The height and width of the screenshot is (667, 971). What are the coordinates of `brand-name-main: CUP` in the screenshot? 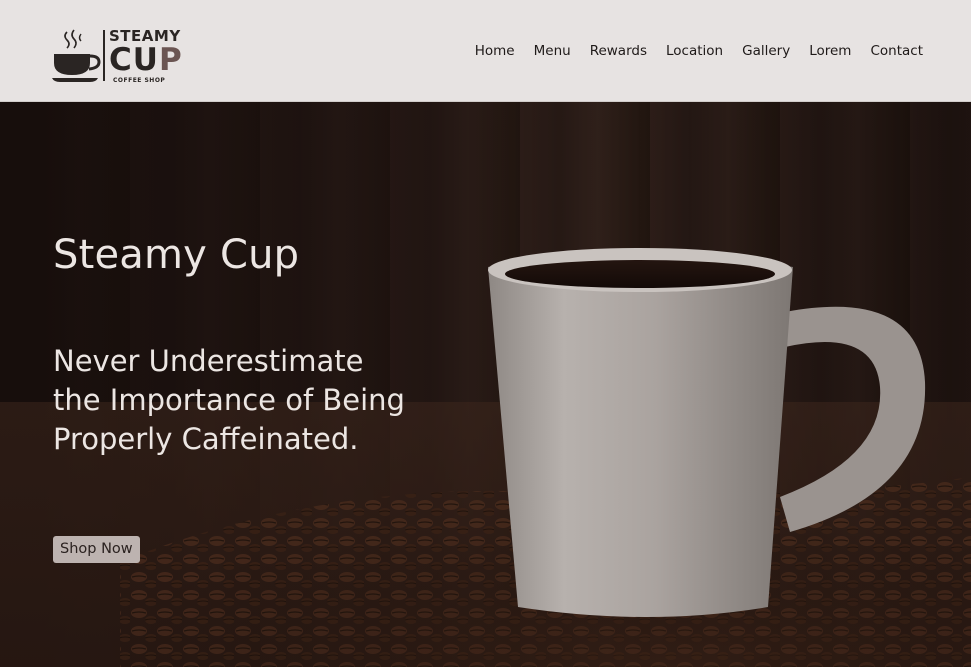 It's located at (146, 60).